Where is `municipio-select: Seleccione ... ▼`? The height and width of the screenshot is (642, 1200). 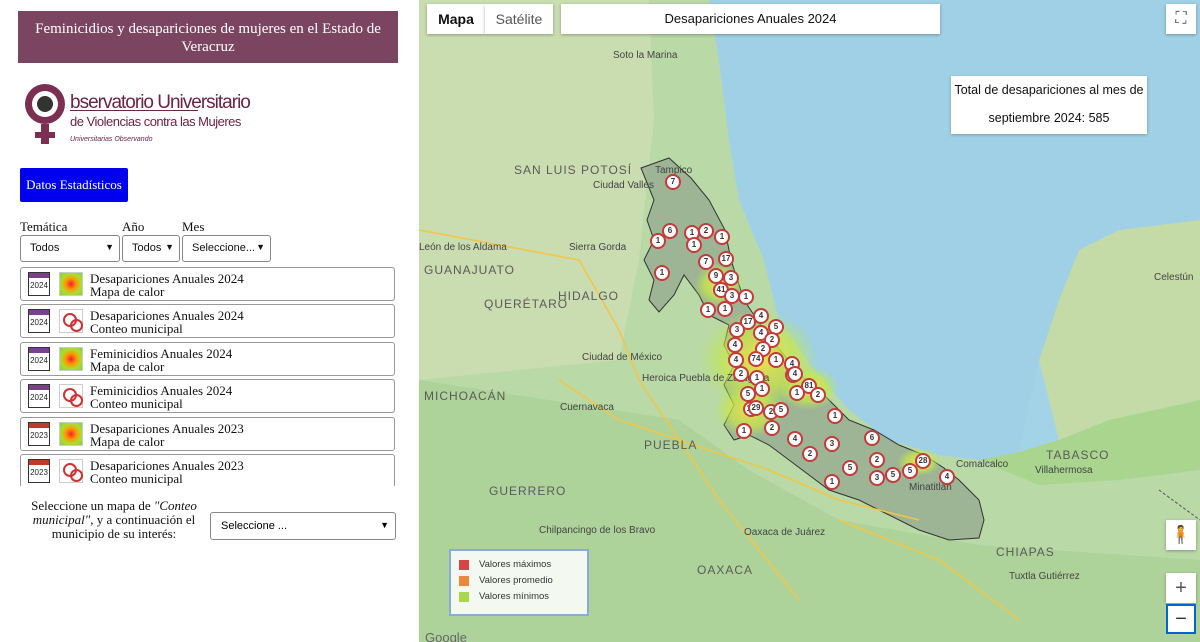
municipio-select: Seleccione ... ▼ is located at coordinates (303, 526).